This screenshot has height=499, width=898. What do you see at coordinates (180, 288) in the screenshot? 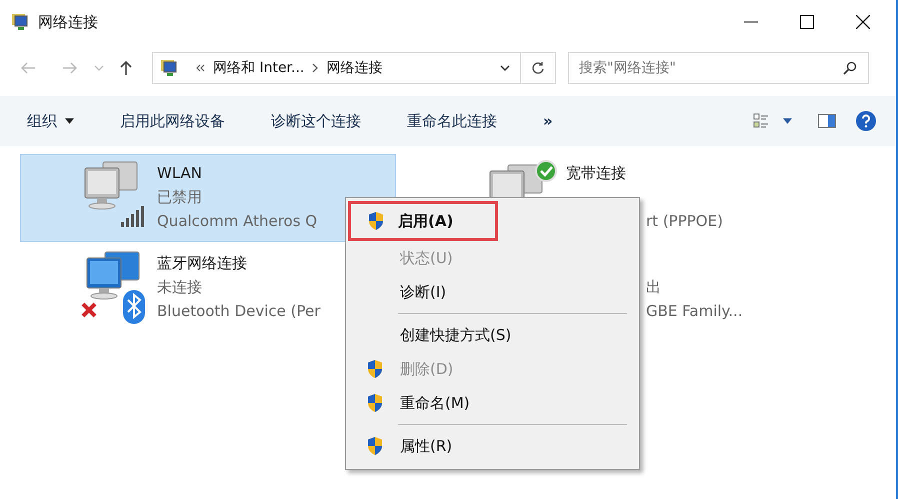
I see `connection-status: 未连接` at bounding box center [180, 288].